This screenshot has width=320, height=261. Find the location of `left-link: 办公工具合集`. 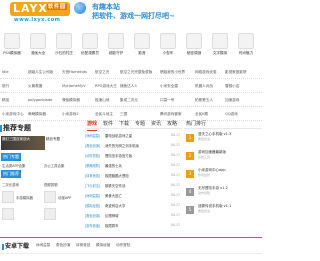

left-link: 办公工具合集 is located at coordinates (54, 165).